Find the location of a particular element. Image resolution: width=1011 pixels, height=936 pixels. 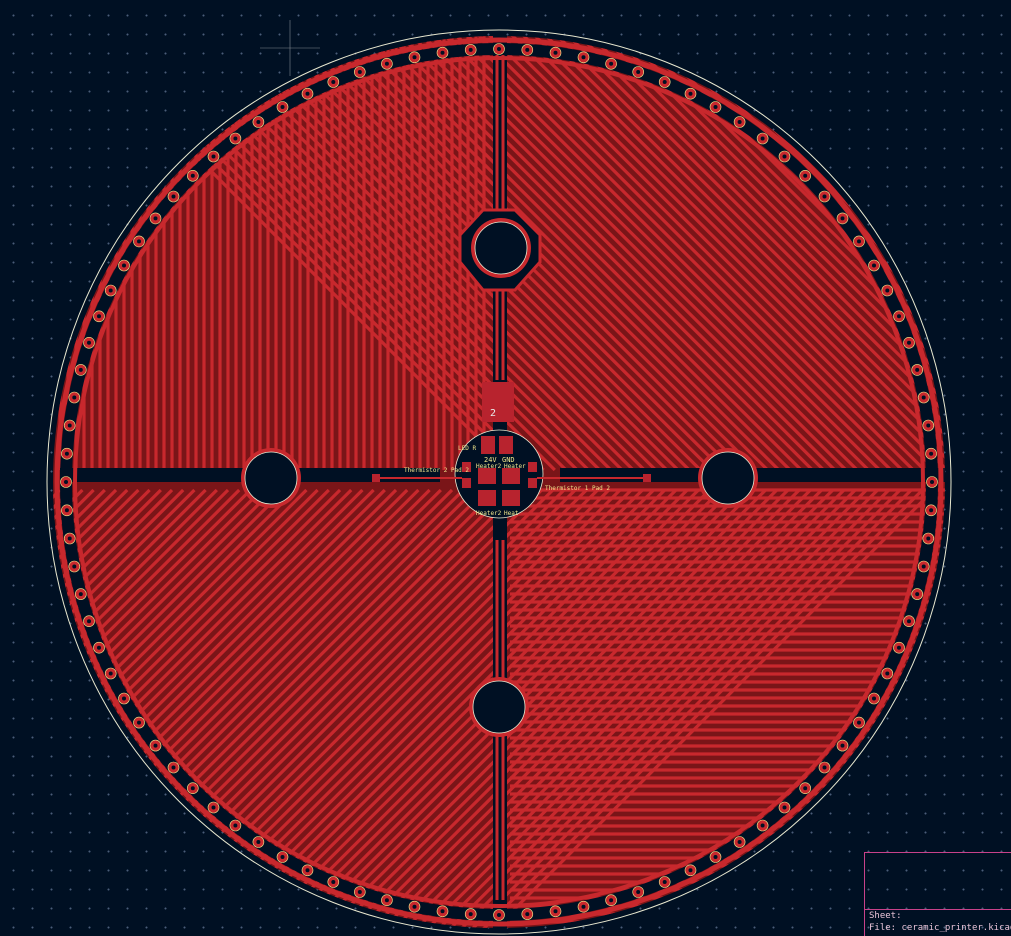

mounting-hole-top is located at coordinates (501, 248).